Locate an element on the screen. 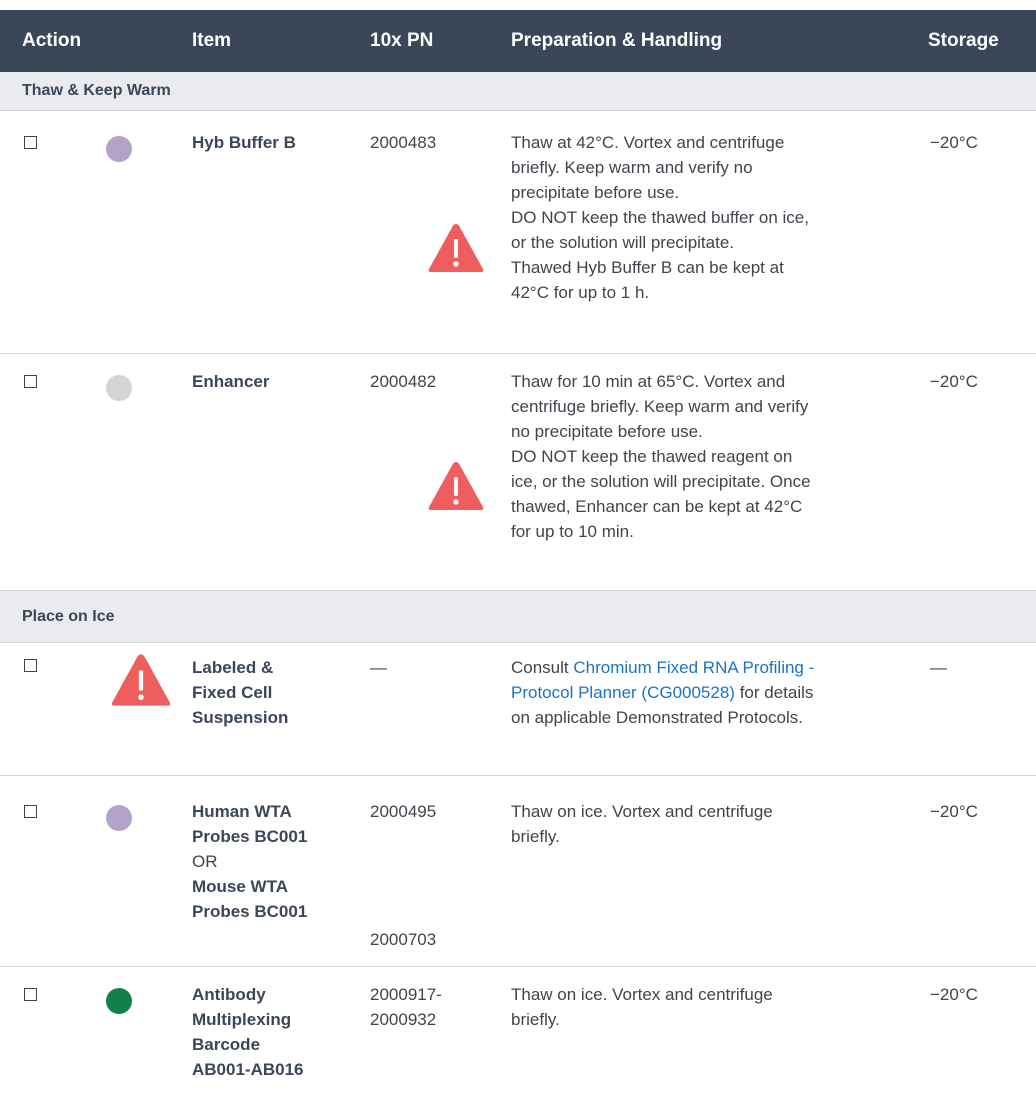 The height and width of the screenshot is (1103, 1036). item-name: Labeled & Fixed Cell Suspension is located at coordinates (272, 692).